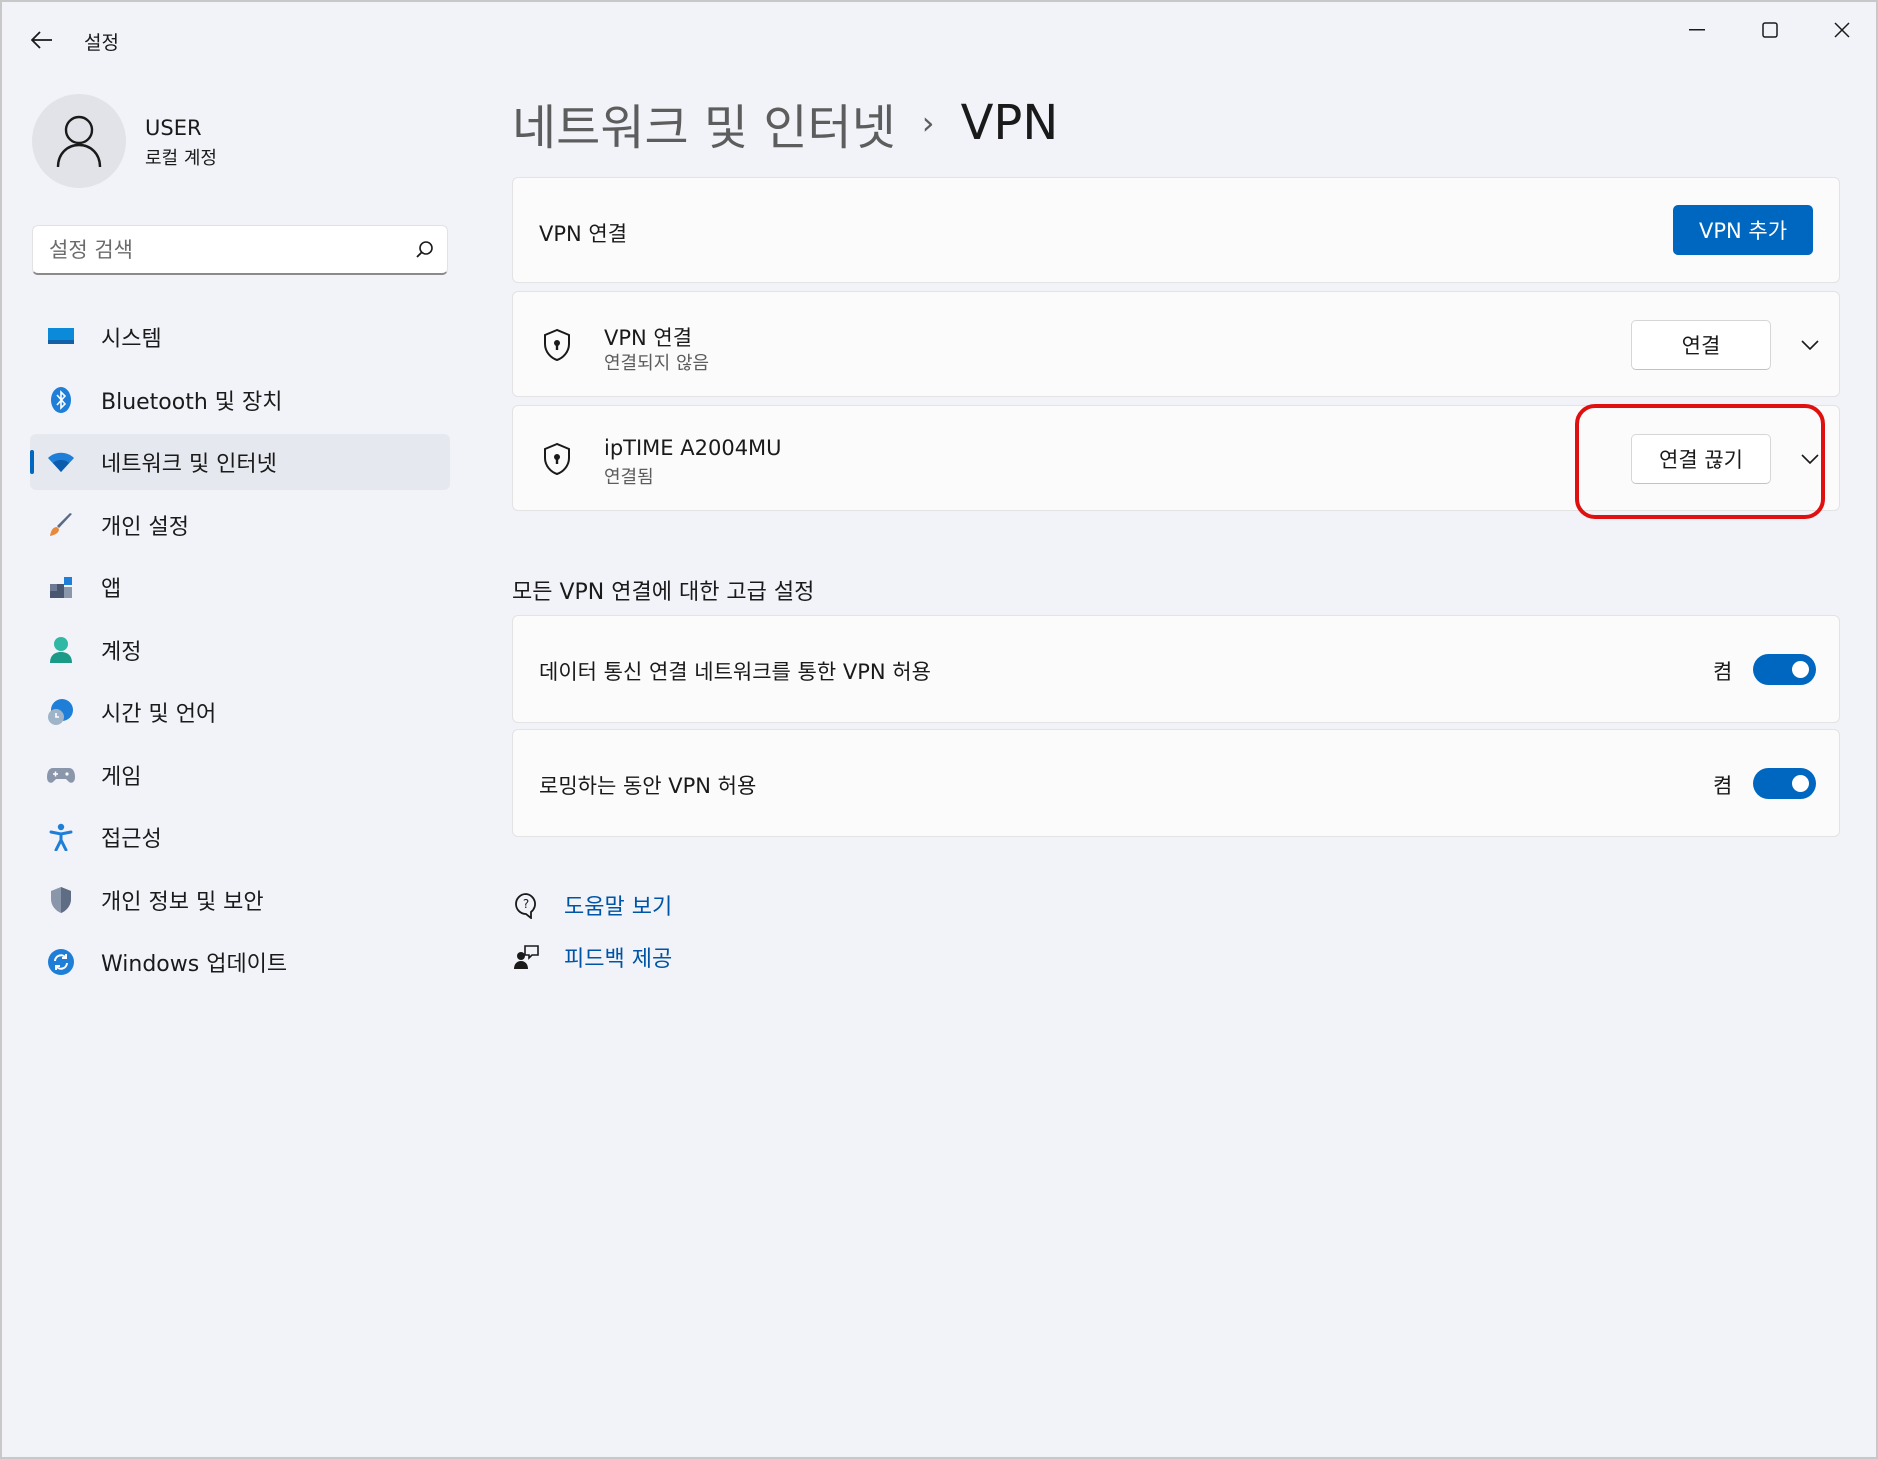 Image resolution: width=1878 pixels, height=1459 pixels. I want to click on feedback-icon, so click(526, 957).